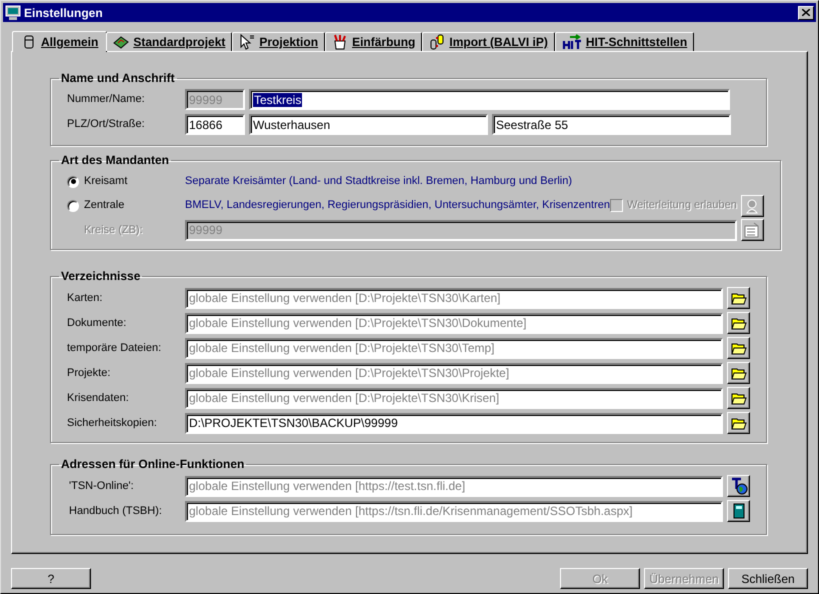  What do you see at coordinates (101, 486) in the screenshot?
I see `field-label: 'TSN-Online':` at bounding box center [101, 486].